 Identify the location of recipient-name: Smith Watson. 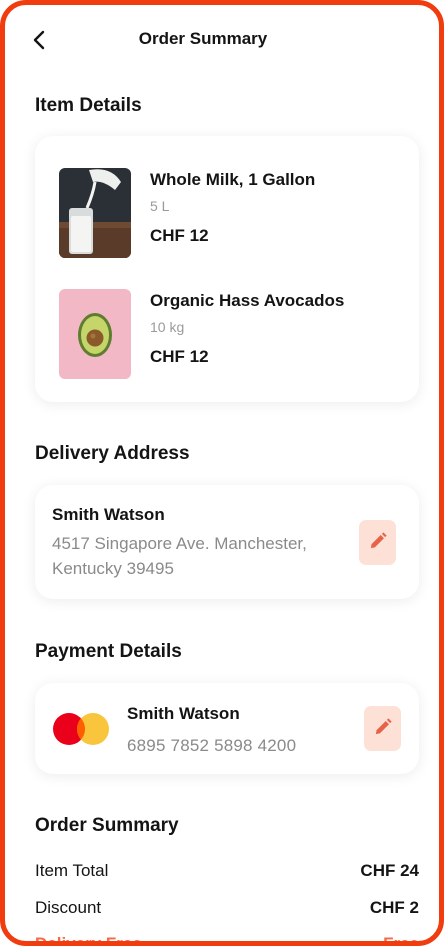
(108, 514).